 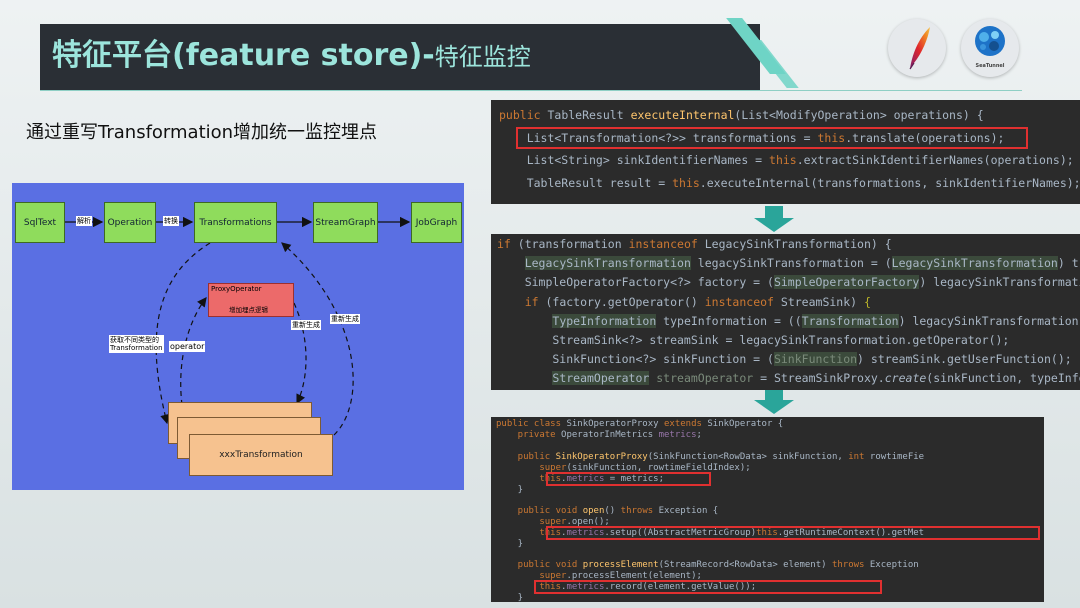 I want to click on edge-label-convert: 转换, so click(x=171, y=221).